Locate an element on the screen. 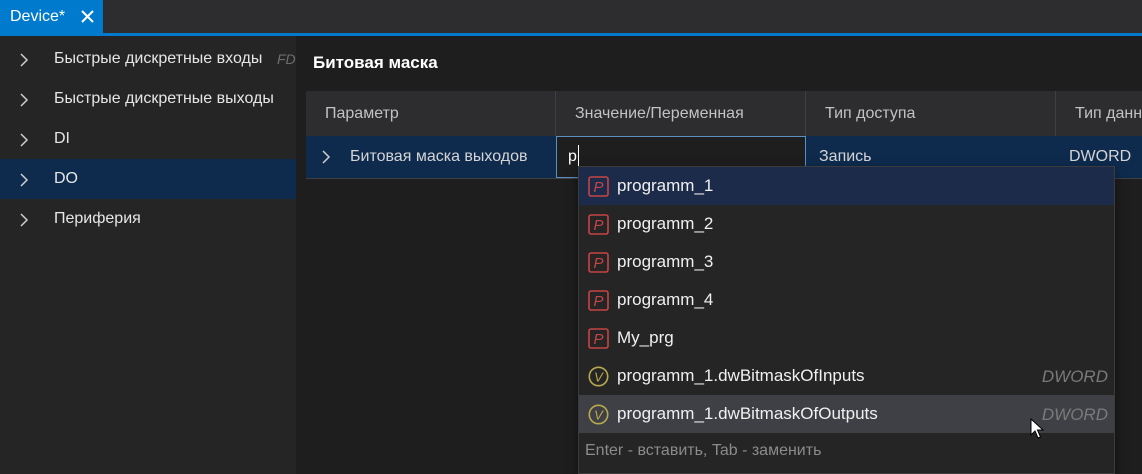  column-header-value: Значение/Переменная is located at coordinates (681, 113).